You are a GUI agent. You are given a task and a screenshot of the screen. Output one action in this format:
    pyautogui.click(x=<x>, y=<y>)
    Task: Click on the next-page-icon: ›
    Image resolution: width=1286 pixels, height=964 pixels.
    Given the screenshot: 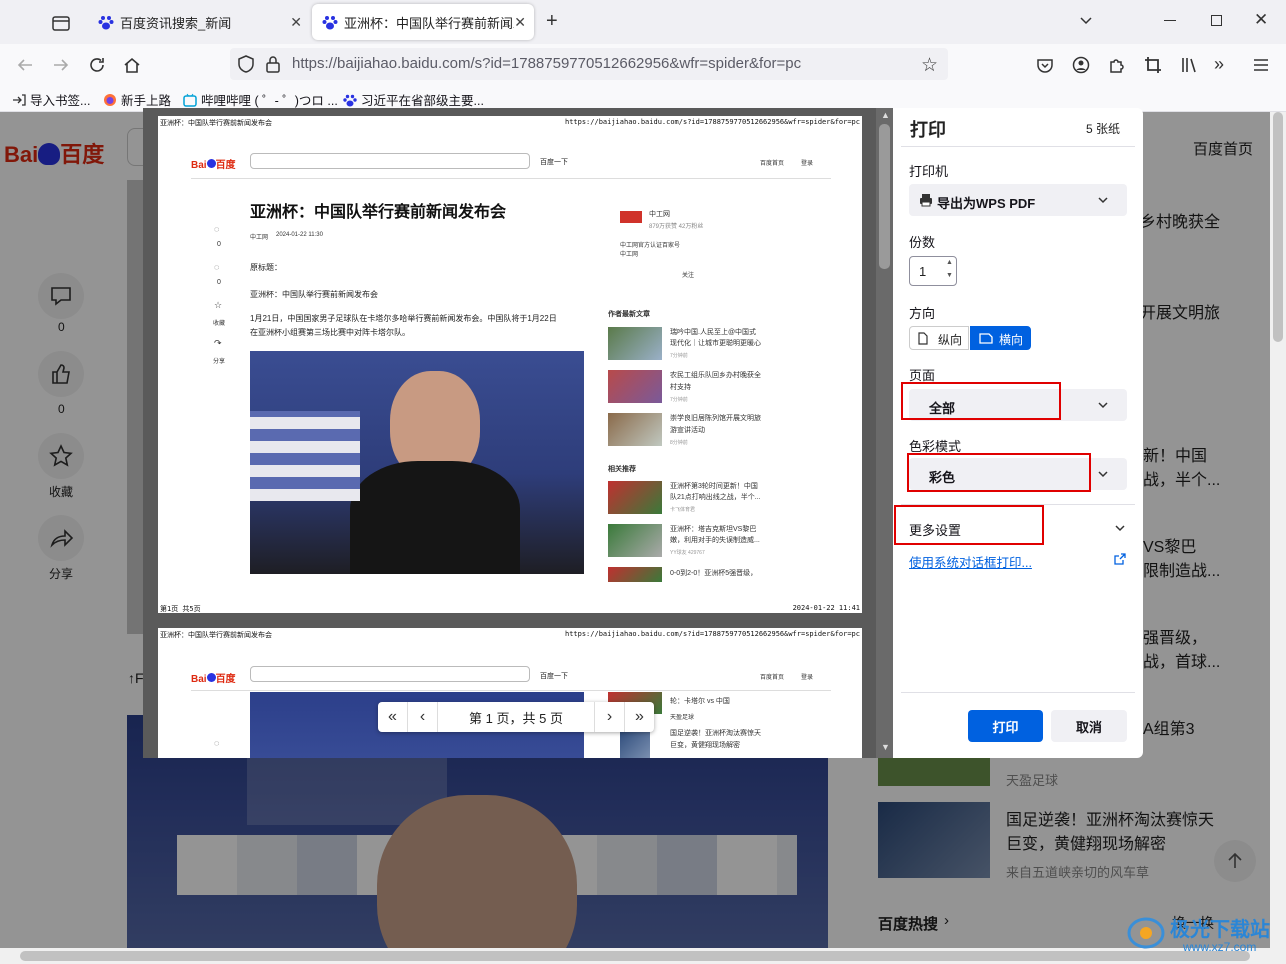 What is the action you would take?
    pyautogui.click(x=609, y=717)
    